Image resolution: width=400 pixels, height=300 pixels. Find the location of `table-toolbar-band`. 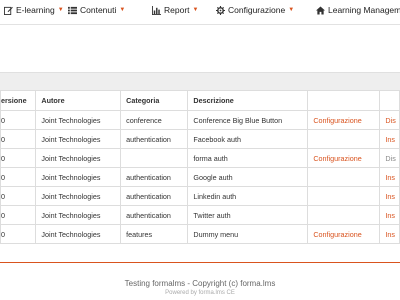

table-toolbar-band is located at coordinates (200, 81).